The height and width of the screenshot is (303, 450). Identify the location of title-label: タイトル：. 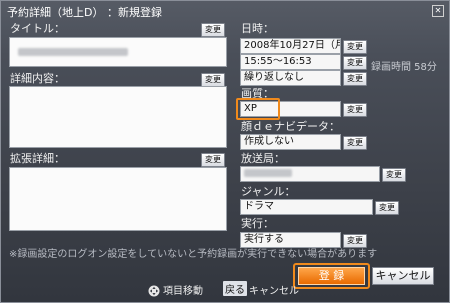
(37, 28).